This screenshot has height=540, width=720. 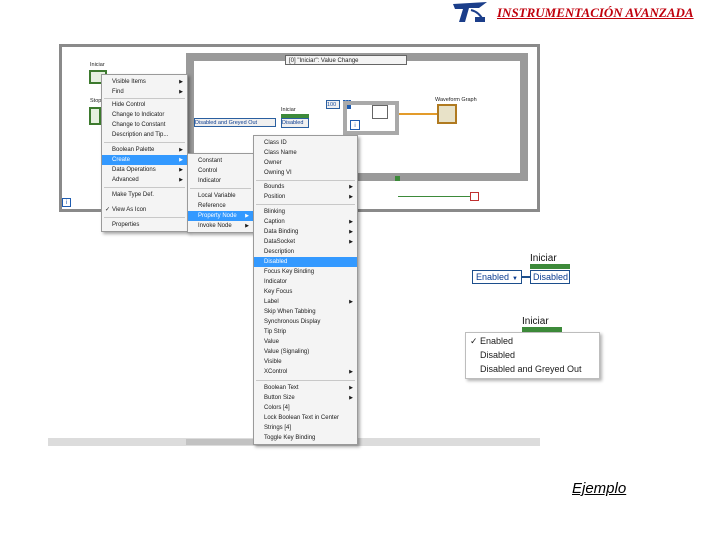 What do you see at coordinates (305, 342) in the screenshot?
I see `prop-value: Value` at bounding box center [305, 342].